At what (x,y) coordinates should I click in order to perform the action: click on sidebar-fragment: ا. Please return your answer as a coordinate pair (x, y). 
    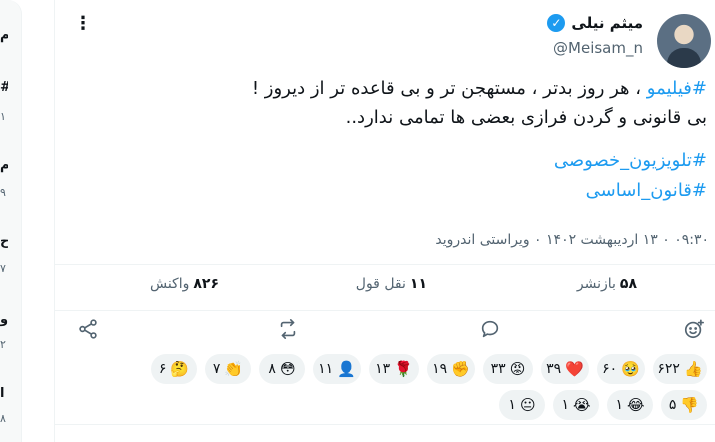
    Looking at the image, I should click on (2, 393).